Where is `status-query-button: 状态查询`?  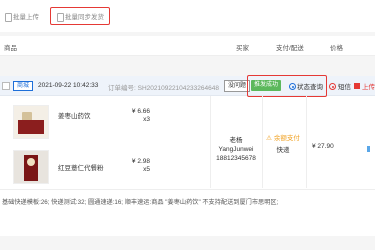 status-query-button: 状态查询 is located at coordinates (306, 86).